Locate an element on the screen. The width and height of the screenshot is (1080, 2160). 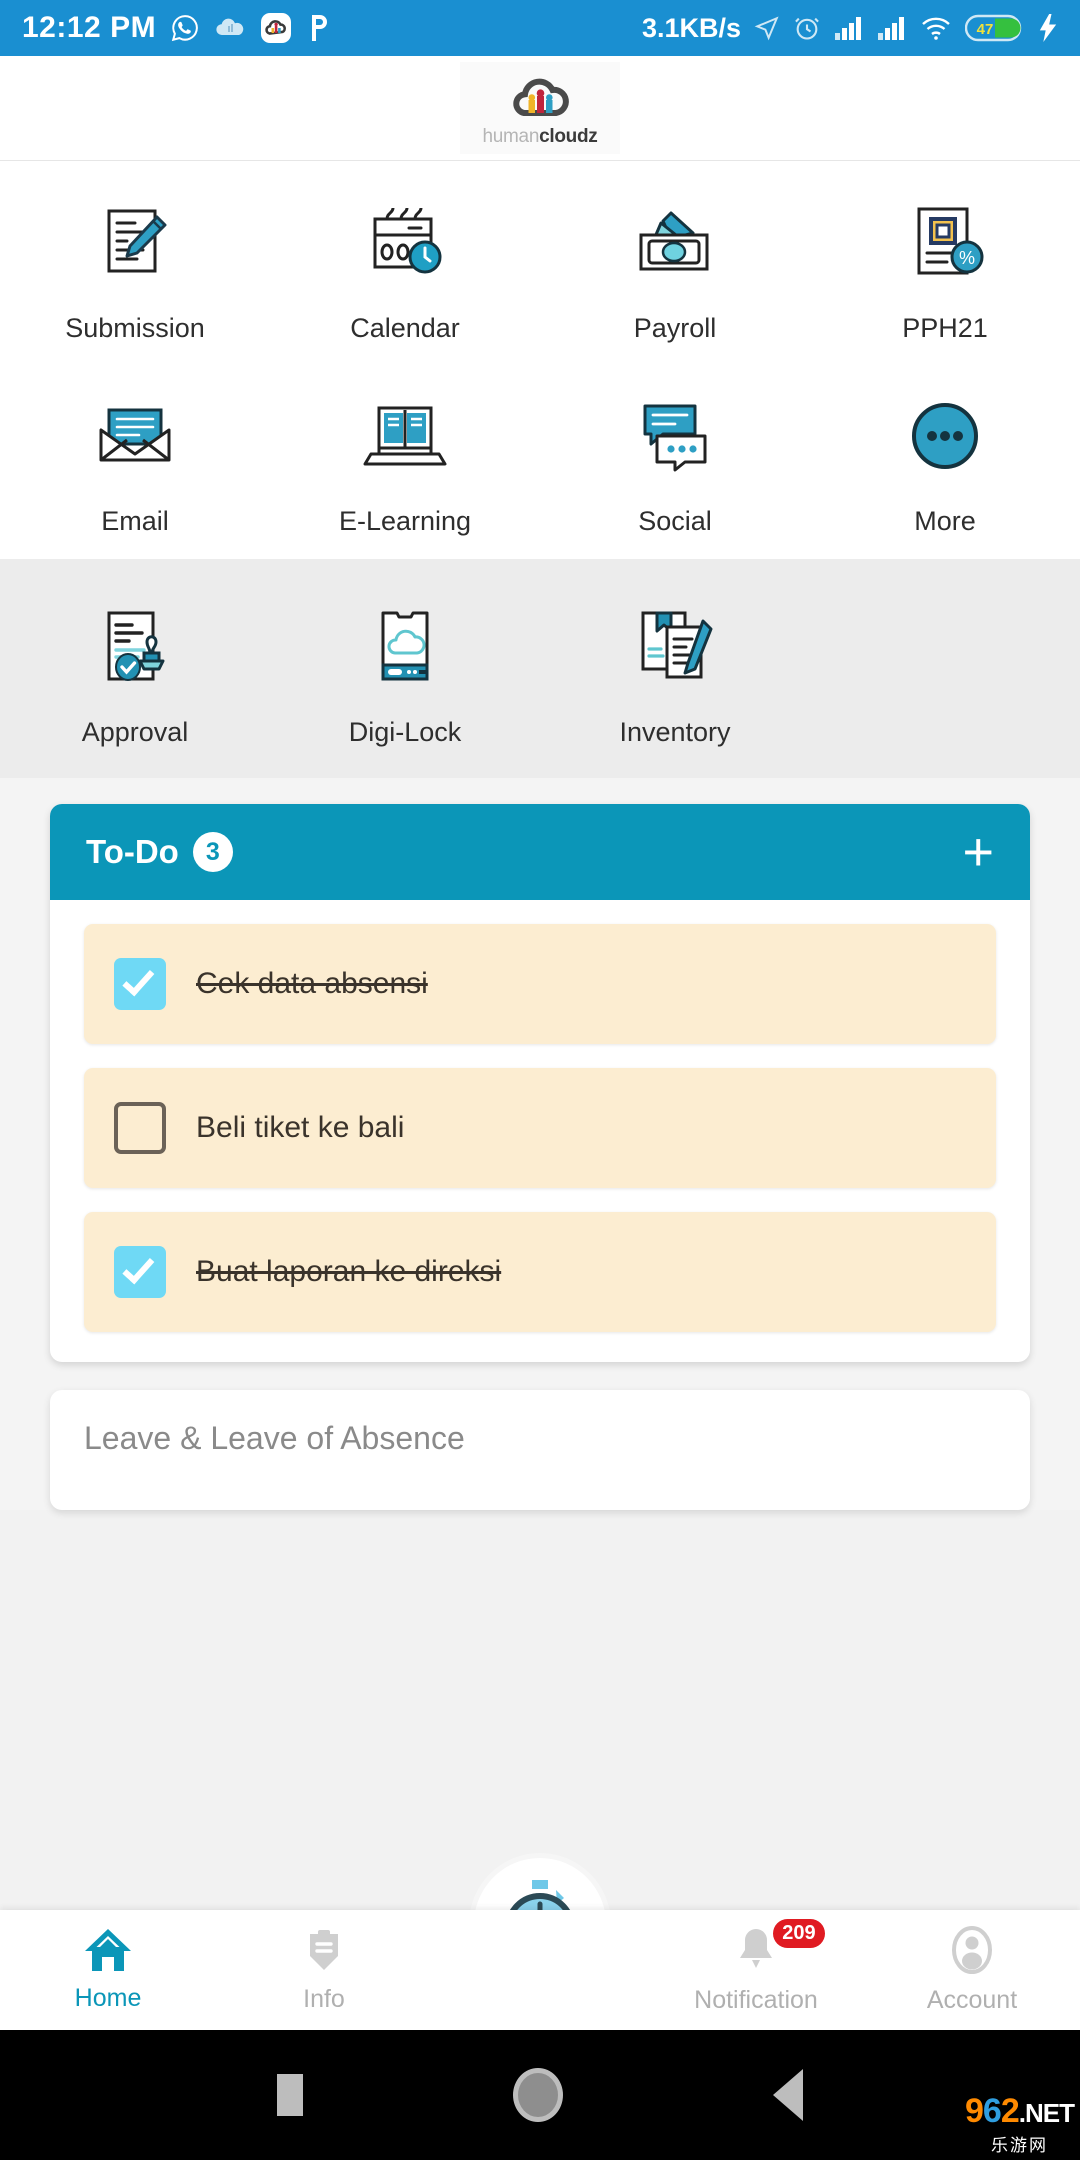
status-bar-left: 12:12 PM is located at coordinates (177, 28).